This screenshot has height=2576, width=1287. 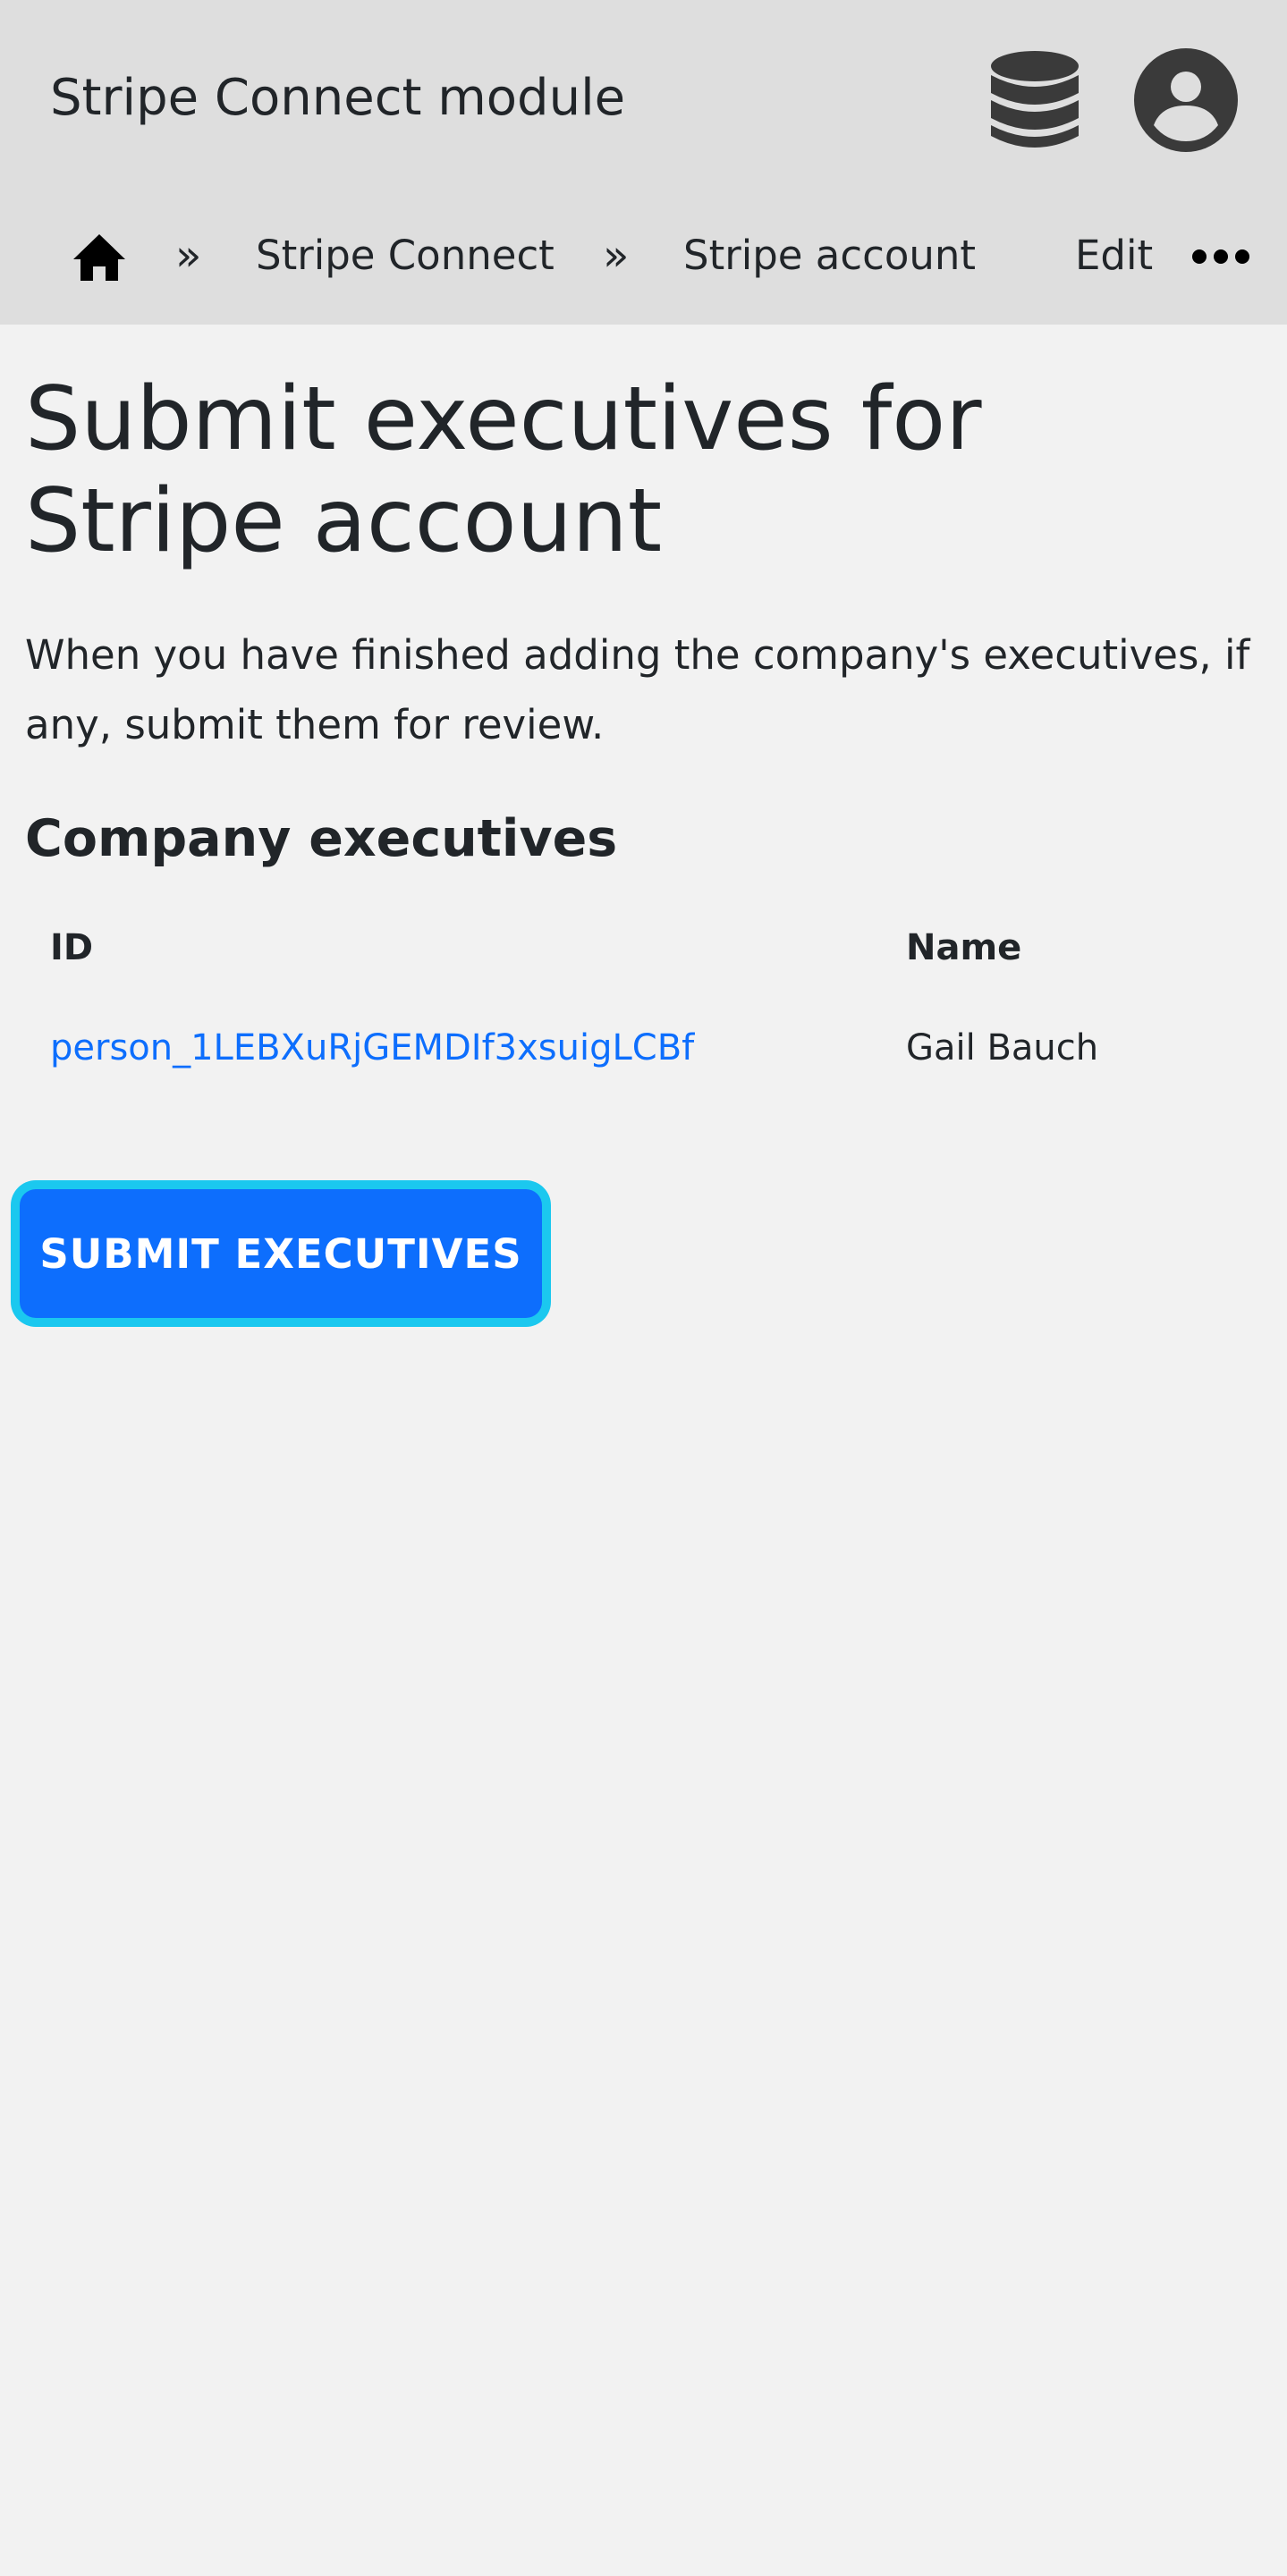 What do you see at coordinates (503, 470) in the screenshot?
I see `page-title: Submit executives for Stripe account` at bounding box center [503, 470].